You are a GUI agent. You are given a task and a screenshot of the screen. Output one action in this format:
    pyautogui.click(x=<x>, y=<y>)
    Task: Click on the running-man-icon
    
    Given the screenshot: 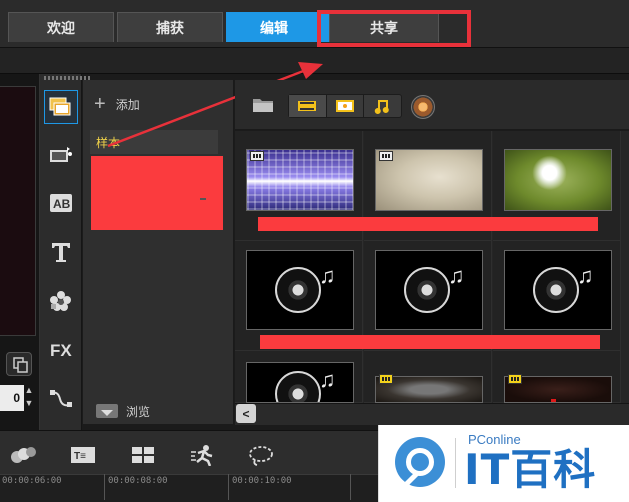 What is the action you would take?
    pyautogui.click(x=202, y=455)
    